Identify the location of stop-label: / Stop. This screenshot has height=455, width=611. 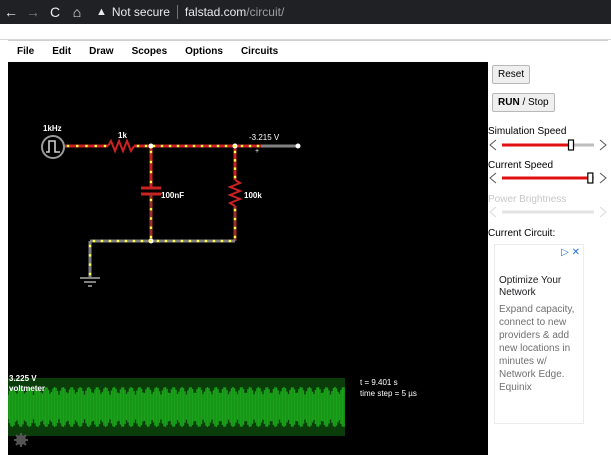
(534, 102).